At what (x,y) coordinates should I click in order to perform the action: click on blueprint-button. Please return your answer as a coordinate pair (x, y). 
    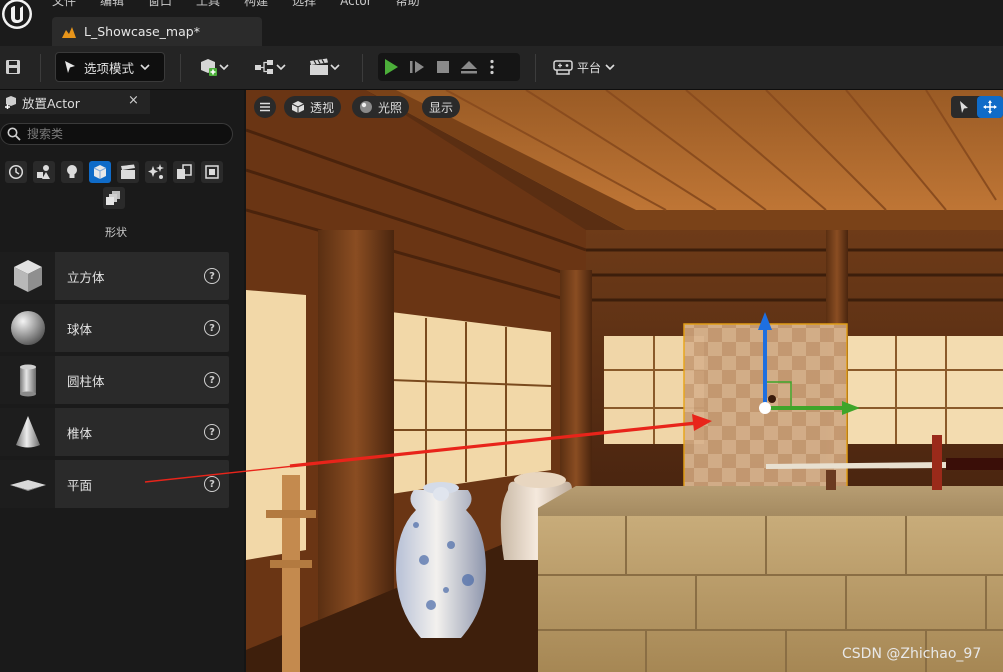
    Looking at the image, I should click on (270, 67).